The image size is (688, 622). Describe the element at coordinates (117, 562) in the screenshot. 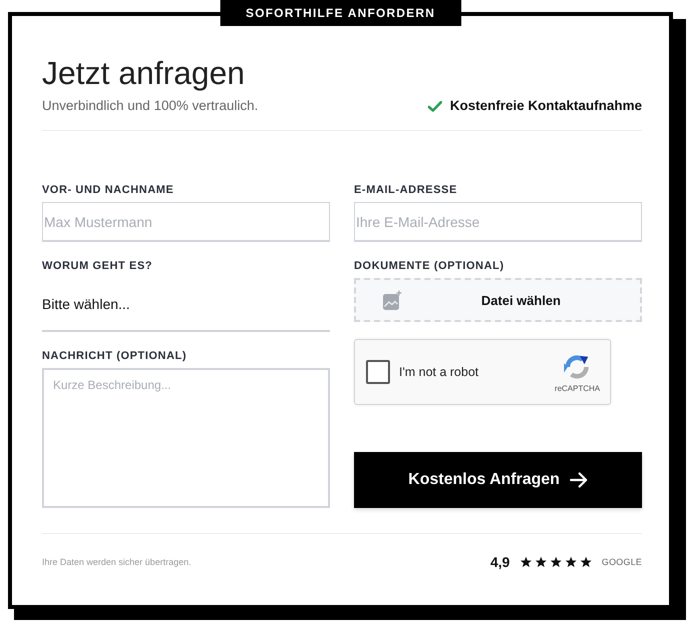

I see `security-note: Ihre Daten werden sicher übertragen.` at that location.